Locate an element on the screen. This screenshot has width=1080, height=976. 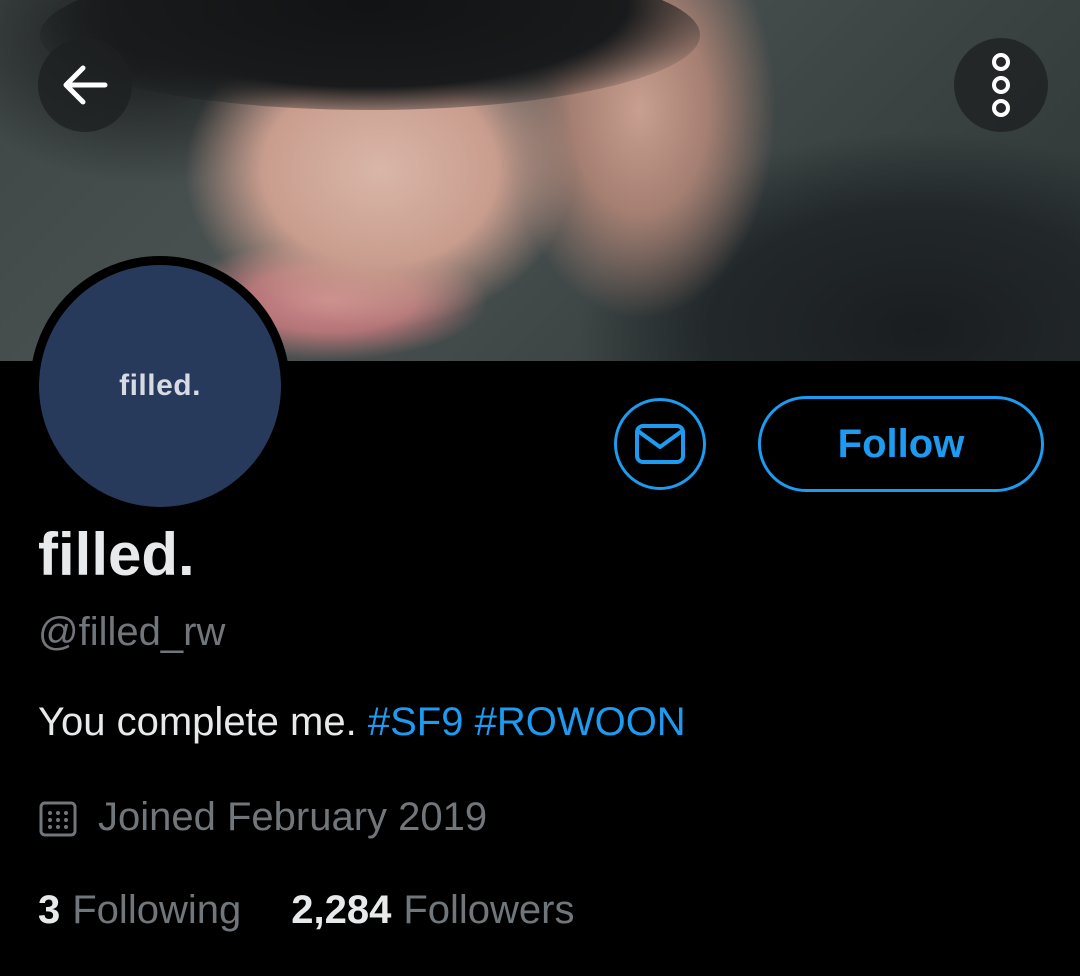
calendar-icon is located at coordinates (58, 818).